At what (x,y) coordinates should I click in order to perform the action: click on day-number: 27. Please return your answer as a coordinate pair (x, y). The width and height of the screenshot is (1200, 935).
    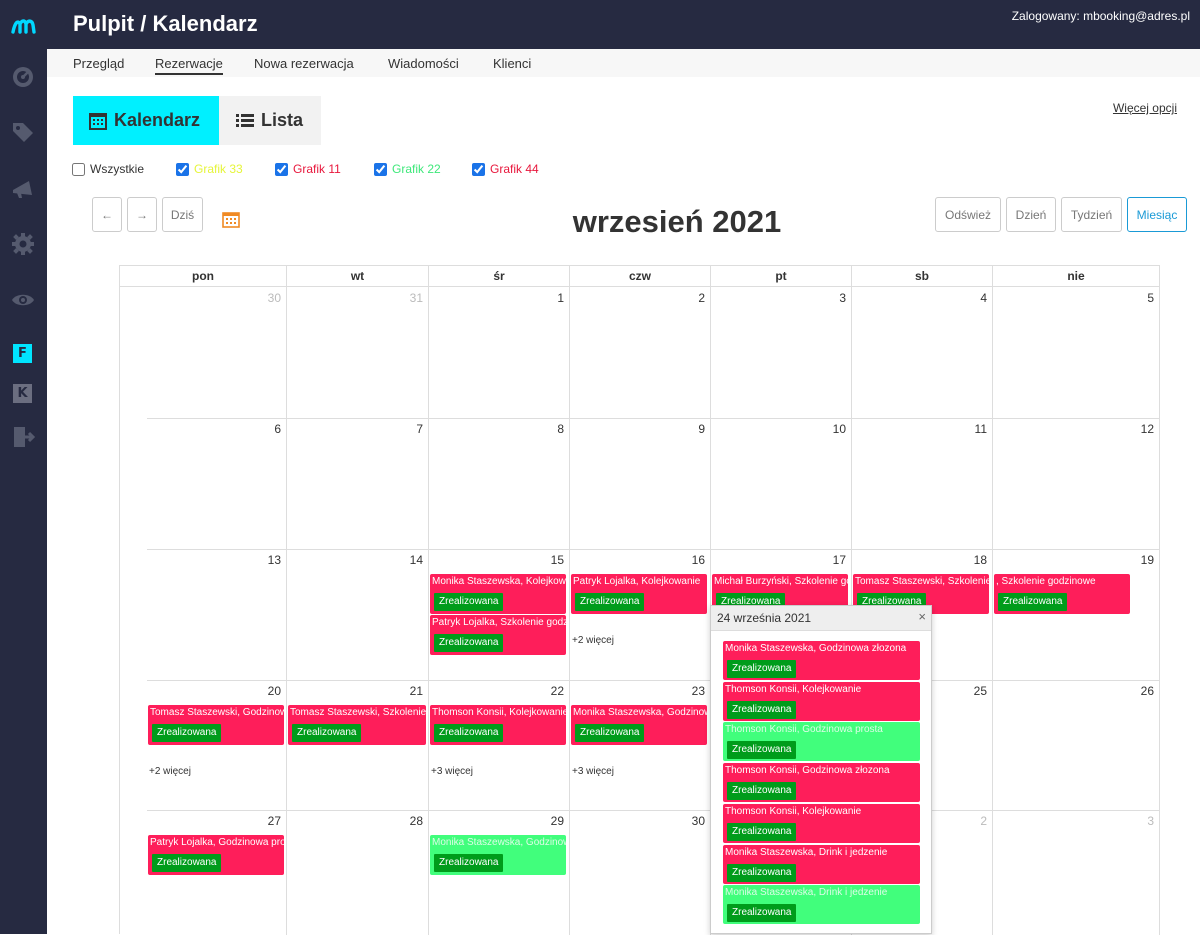
    Looking at the image, I should click on (266, 821).